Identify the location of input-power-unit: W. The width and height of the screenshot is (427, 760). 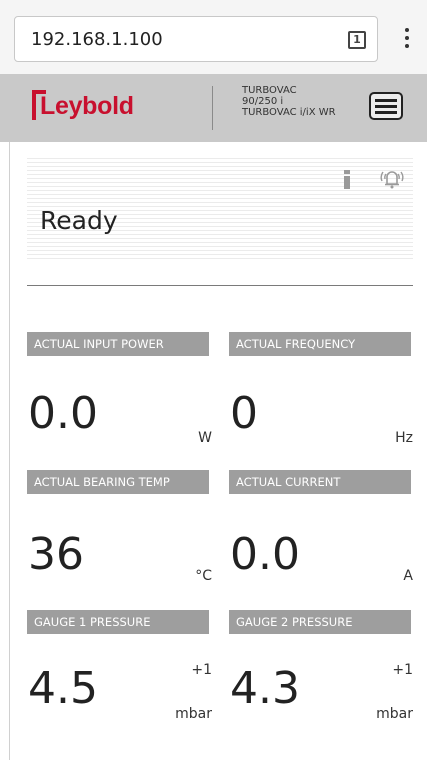
(205, 438).